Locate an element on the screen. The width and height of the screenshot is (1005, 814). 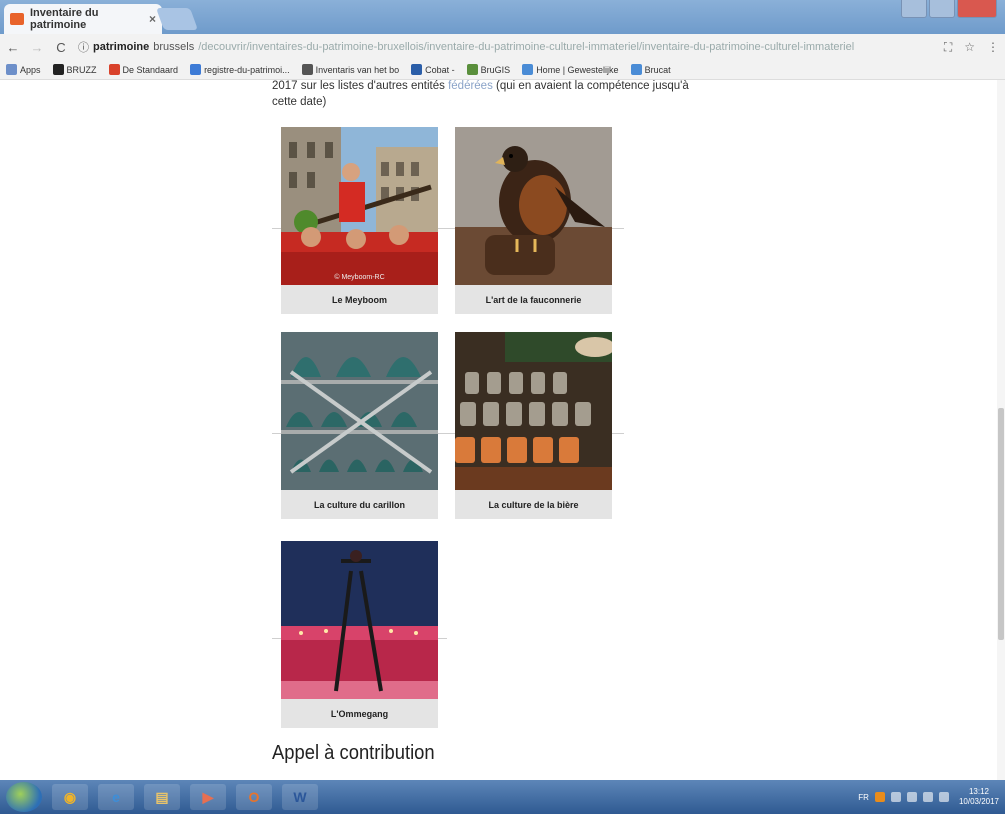
taskbar-app-internet-explorer-icon: e is located at coordinates (116, 797).